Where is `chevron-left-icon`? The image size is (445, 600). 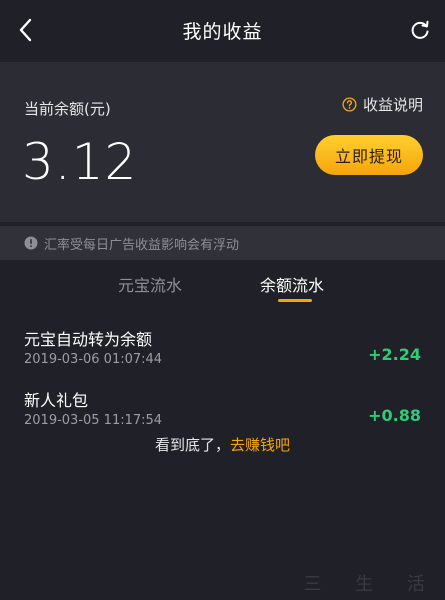 chevron-left-icon is located at coordinates (25, 30).